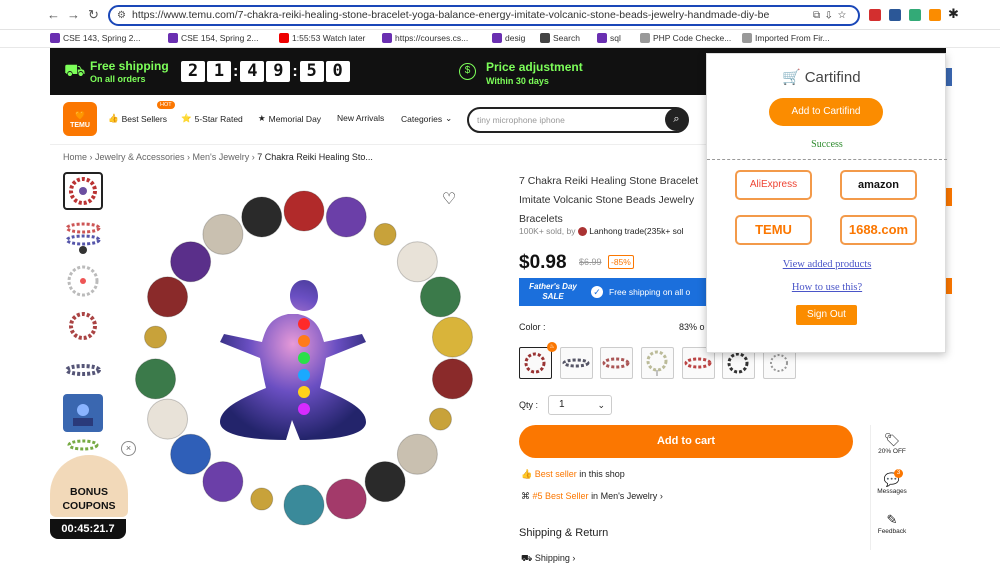 The height and width of the screenshot is (565, 1000). I want to click on qty-select: 1 ⌄, so click(580, 405).